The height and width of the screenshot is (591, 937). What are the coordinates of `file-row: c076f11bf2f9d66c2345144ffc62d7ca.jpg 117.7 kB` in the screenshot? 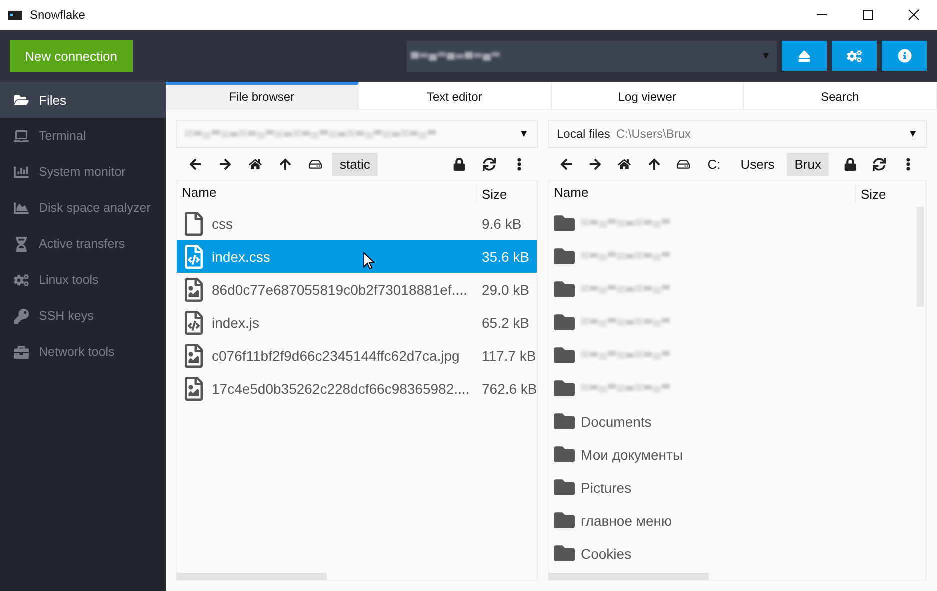 It's located at (357, 355).